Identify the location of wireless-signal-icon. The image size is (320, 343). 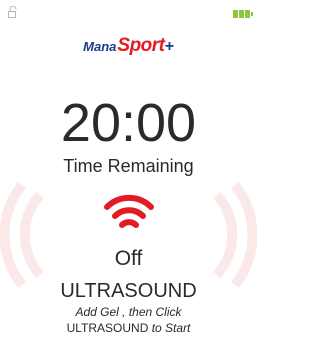
(129, 211).